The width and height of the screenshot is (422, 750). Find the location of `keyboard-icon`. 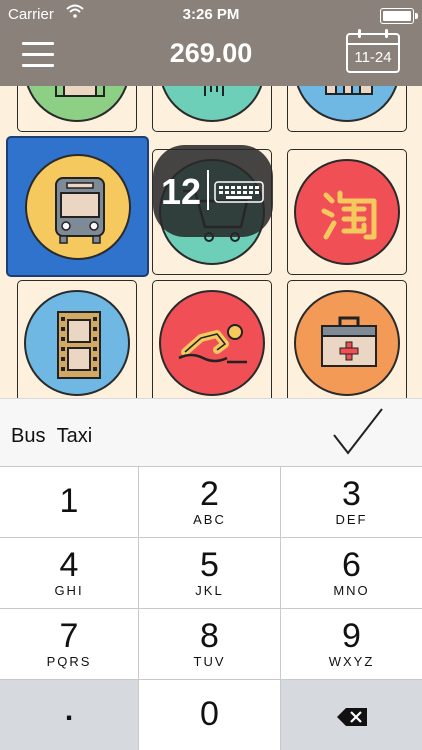

keyboard-icon is located at coordinates (239, 192).